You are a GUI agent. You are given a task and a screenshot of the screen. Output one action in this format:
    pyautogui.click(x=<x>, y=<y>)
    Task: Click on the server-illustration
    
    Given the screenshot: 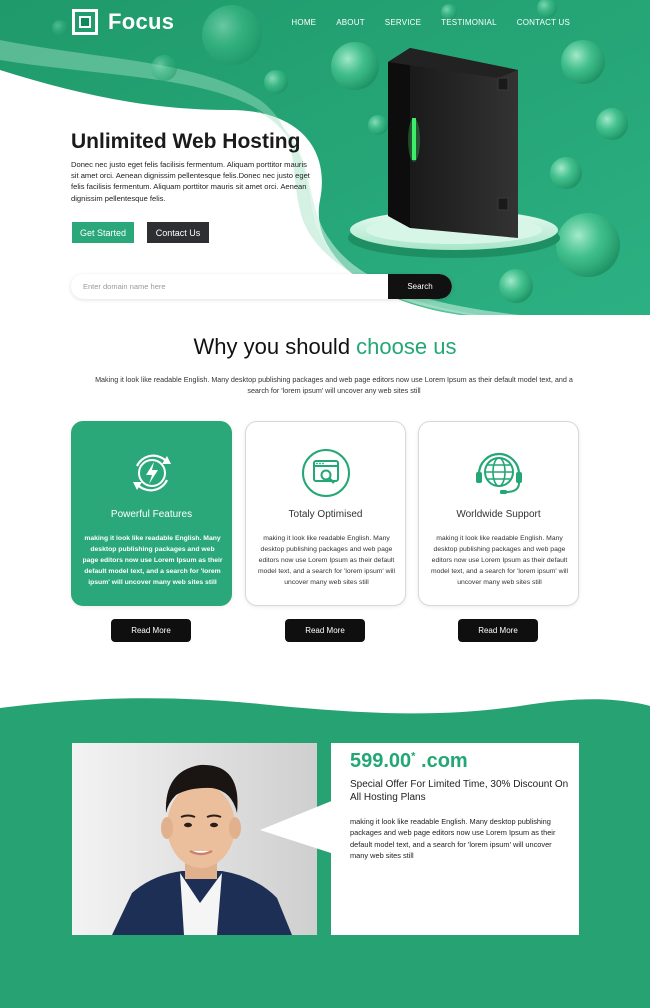 What is the action you would take?
    pyautogui.click(x=454, y=153)
    